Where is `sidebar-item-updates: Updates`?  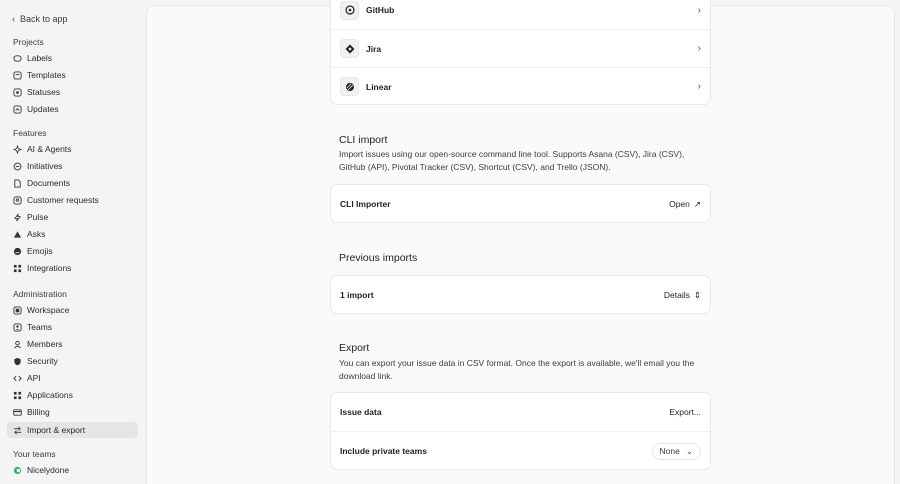
sidebar-item-updates: Updates is located at coordinates (72, 109).